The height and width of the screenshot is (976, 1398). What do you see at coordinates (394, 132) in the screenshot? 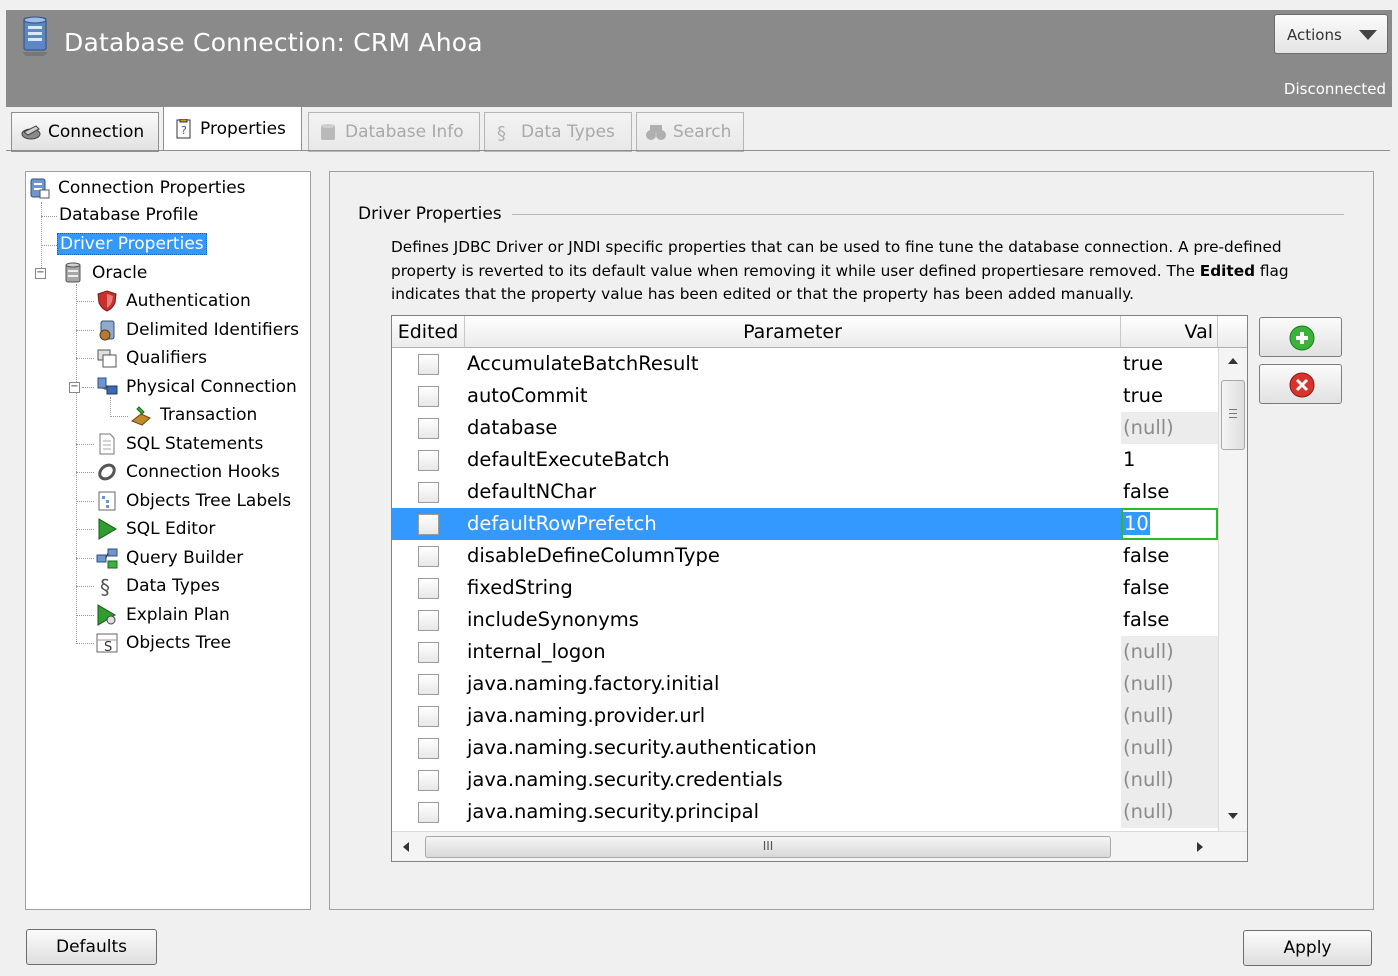
I see `tab-database-info: Database Info` at bounding box center [394, 132].